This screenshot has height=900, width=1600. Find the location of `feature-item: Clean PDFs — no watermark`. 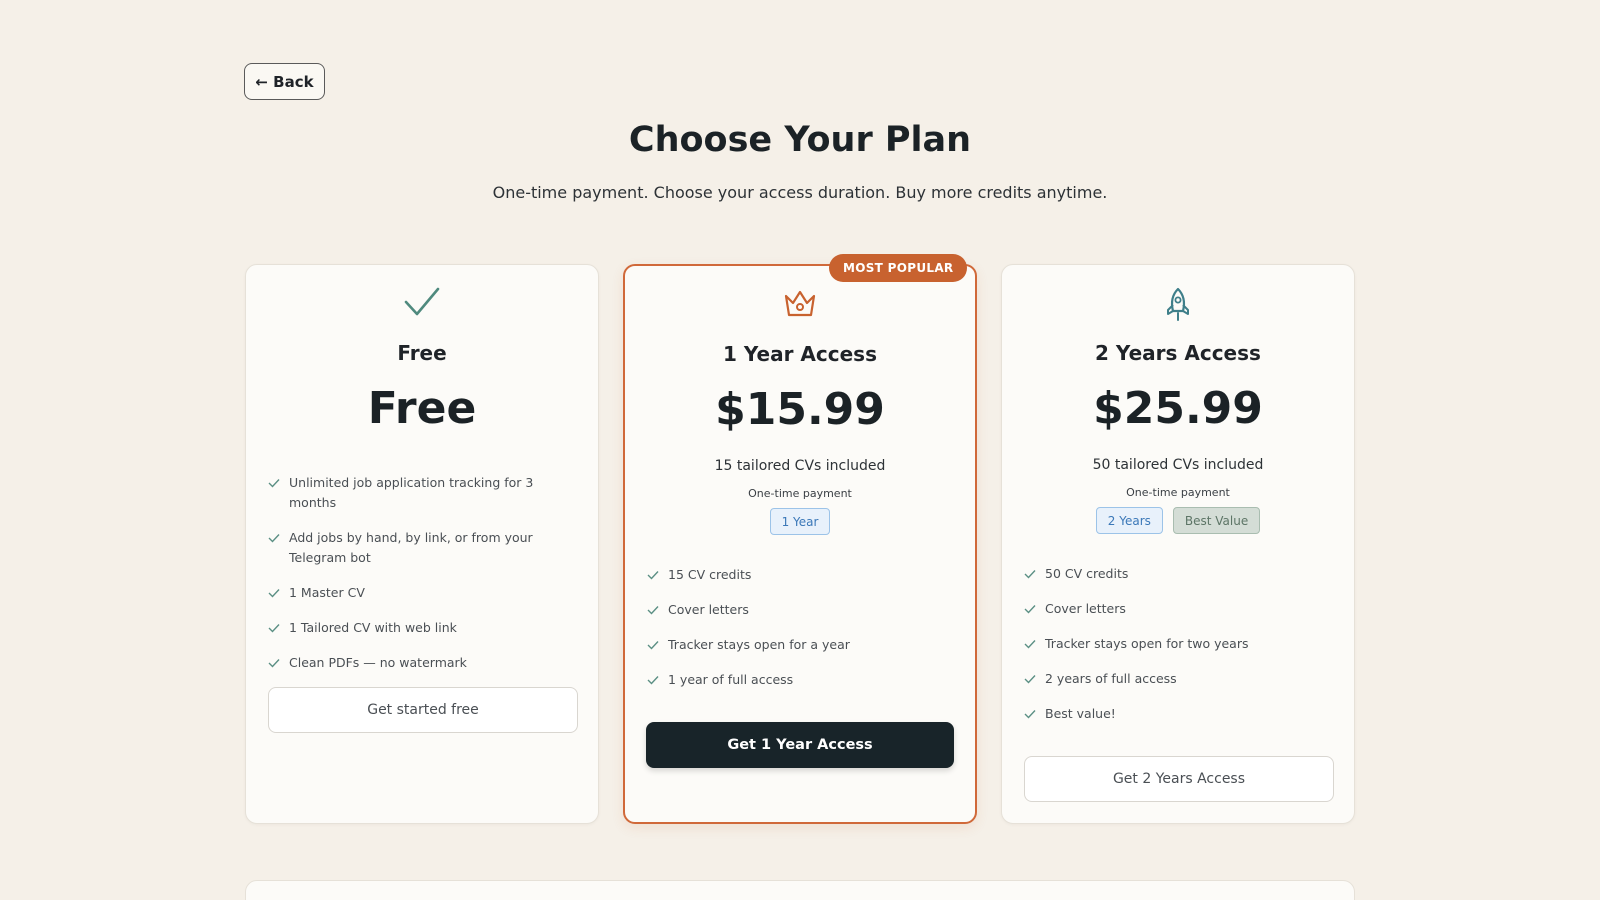

feature-item: Clean PDFs — no watermark is located at coordinates (423, 663).